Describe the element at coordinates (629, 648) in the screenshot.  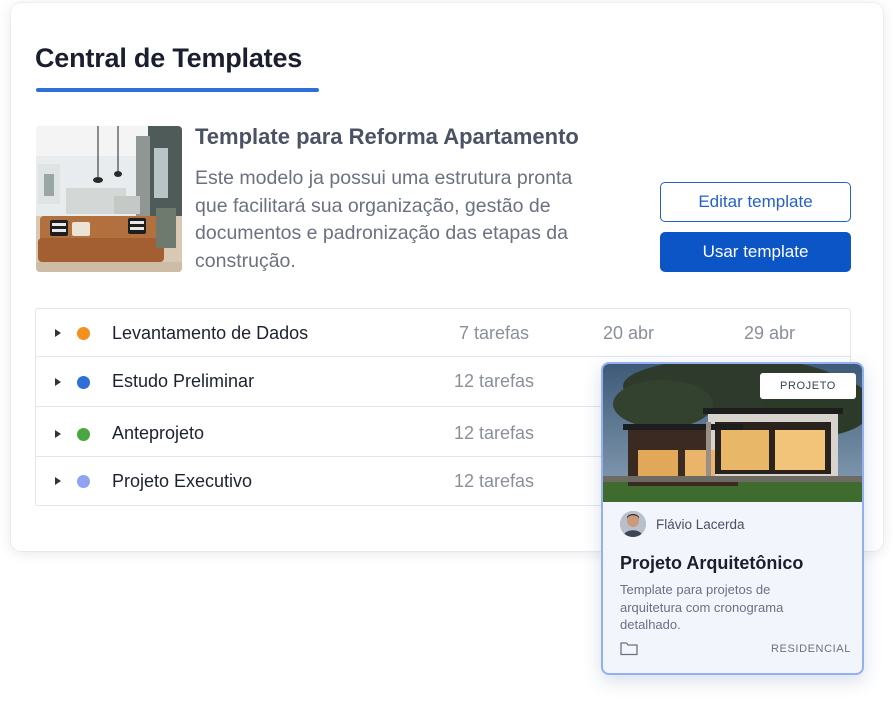
I see `folder-icon` at that location.